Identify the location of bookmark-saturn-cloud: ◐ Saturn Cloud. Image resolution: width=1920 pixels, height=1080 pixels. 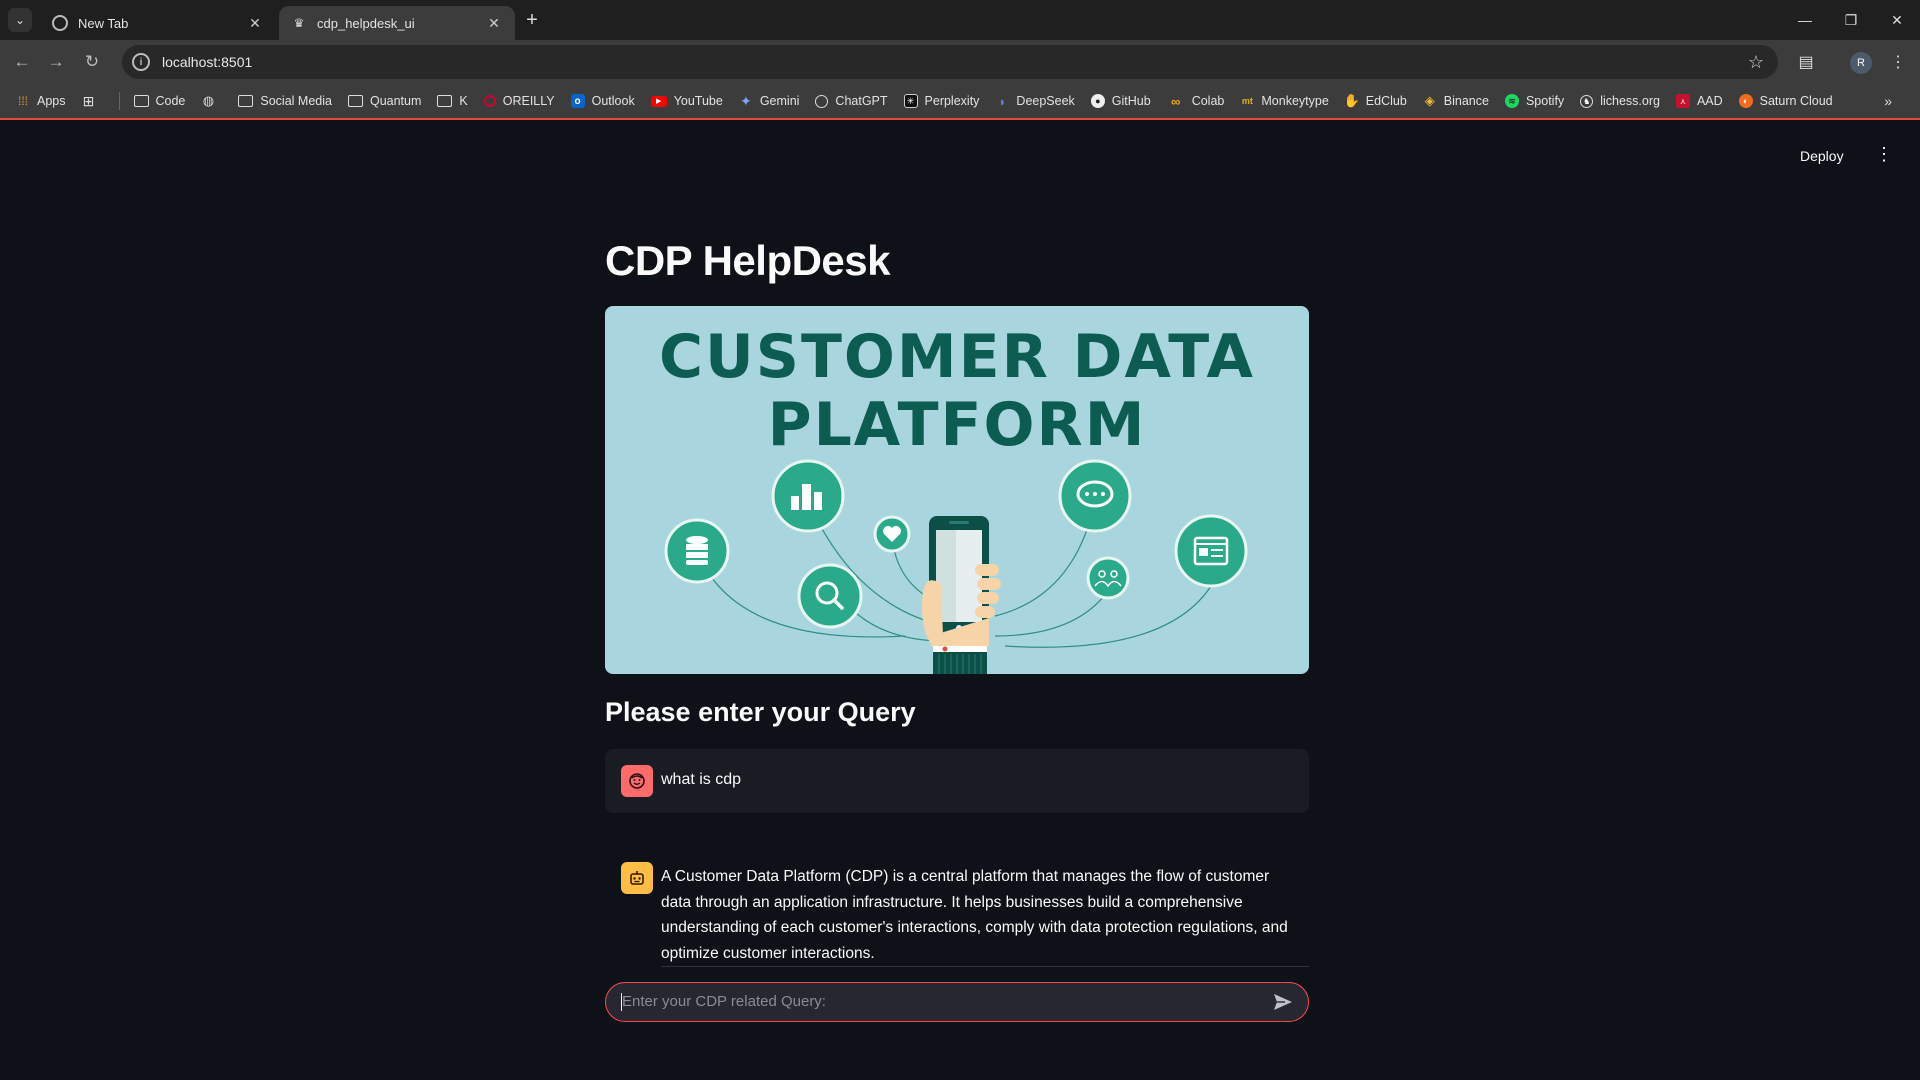
(1785, 101).